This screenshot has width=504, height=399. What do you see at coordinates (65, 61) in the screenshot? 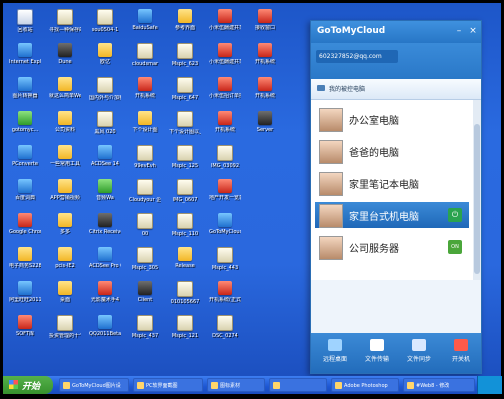
I see `desktop-icon: Dune` at bounding box center [65, 61].